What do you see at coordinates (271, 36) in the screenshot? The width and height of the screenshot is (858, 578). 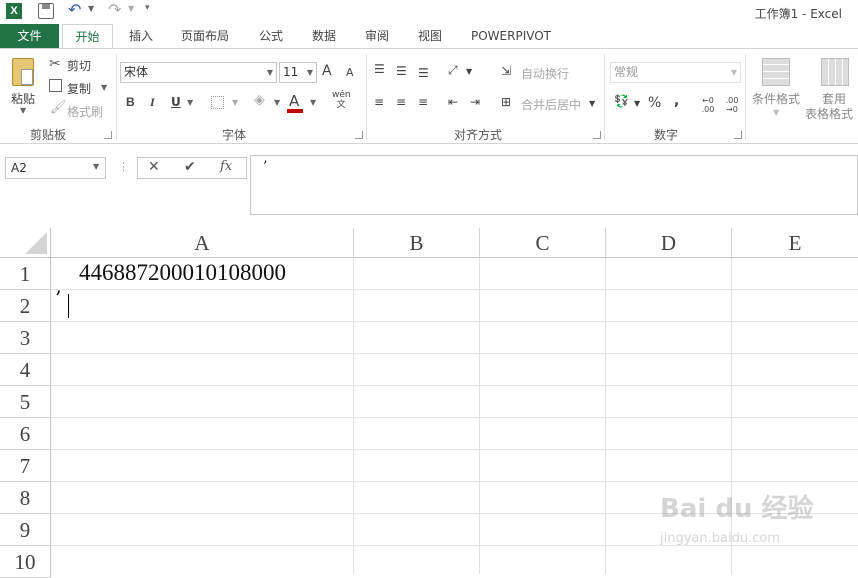 I see `tab-formulas: 公式` at bounding box center [271, 36].